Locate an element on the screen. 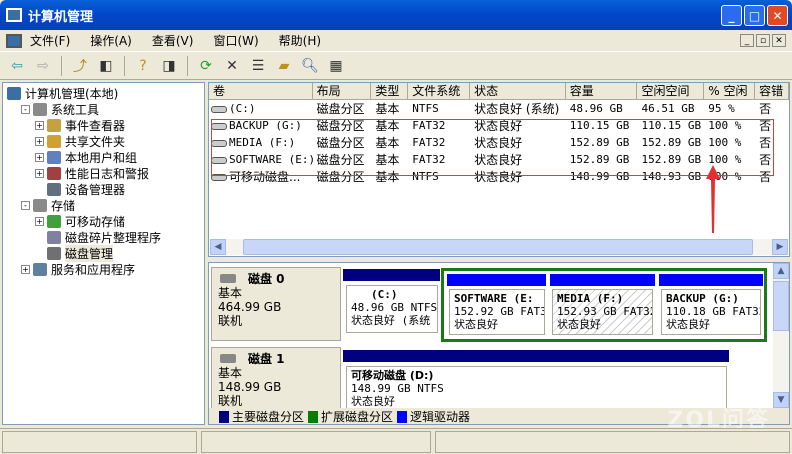 The width and height of the screenshot is (792, 454). column-header: 容量 is located at coordinates (602, 91).